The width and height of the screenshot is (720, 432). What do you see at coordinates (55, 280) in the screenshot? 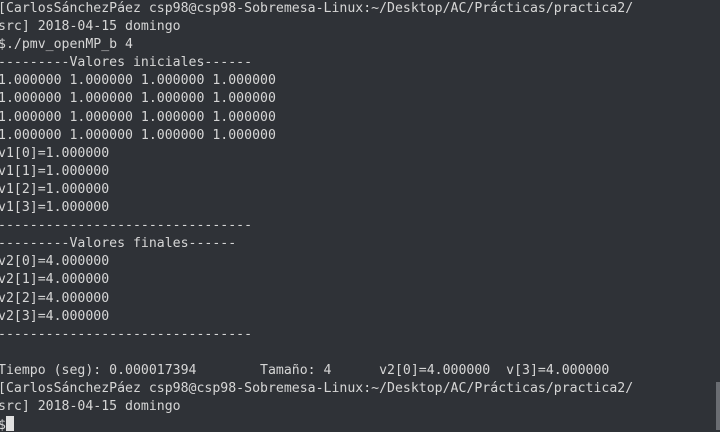
I see `output-line: v2[1]=4.000000` at bounding box center [55, 280].